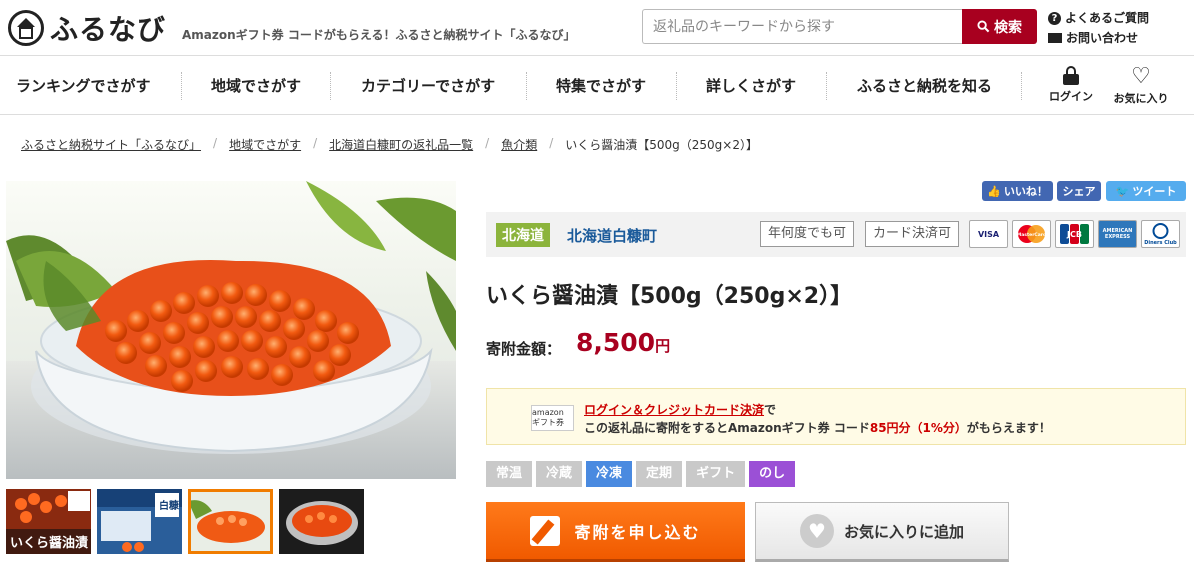 This screenshot has height=573, width=1194. I want to click on thumbnail-strip: いくら醤油漬 白糠, so click(185, 521).